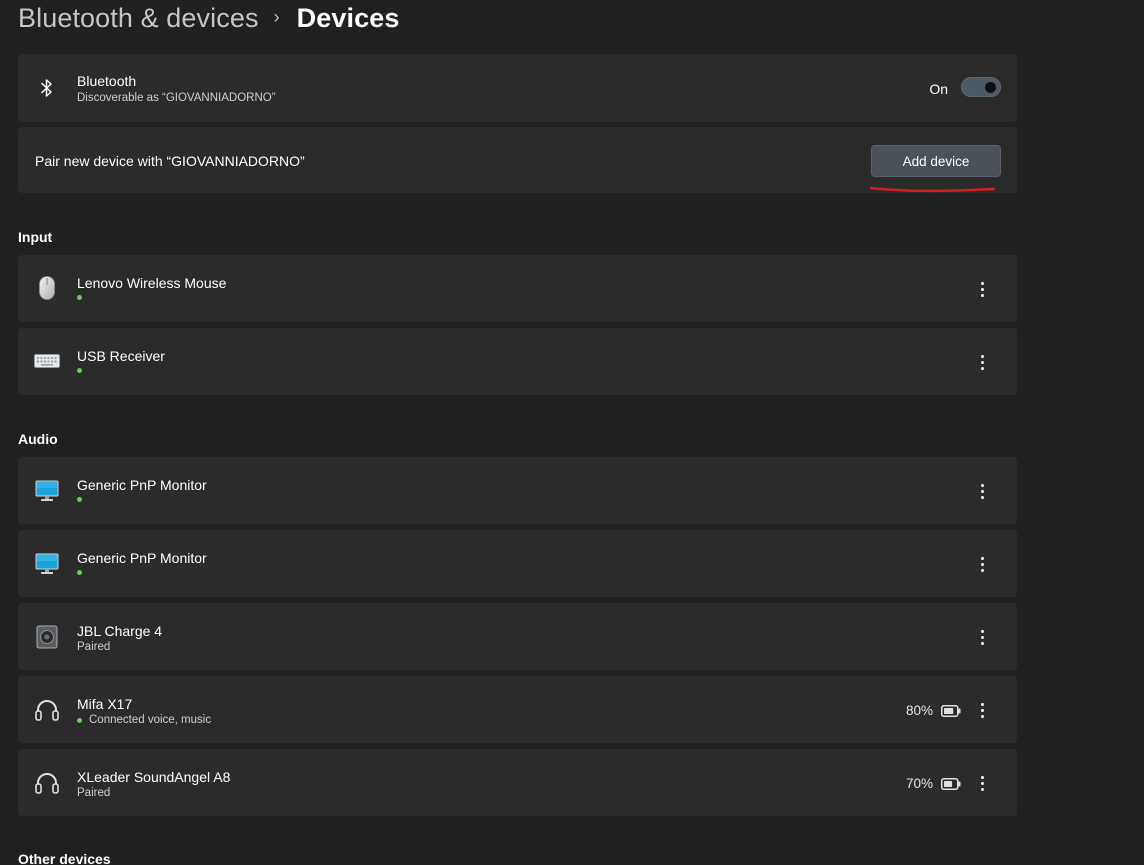 The image size is (1144, 865). Describe the element at coordinates (938, 89) in the screenshot. I see `bluetooth-toggle-label: On` at that location.